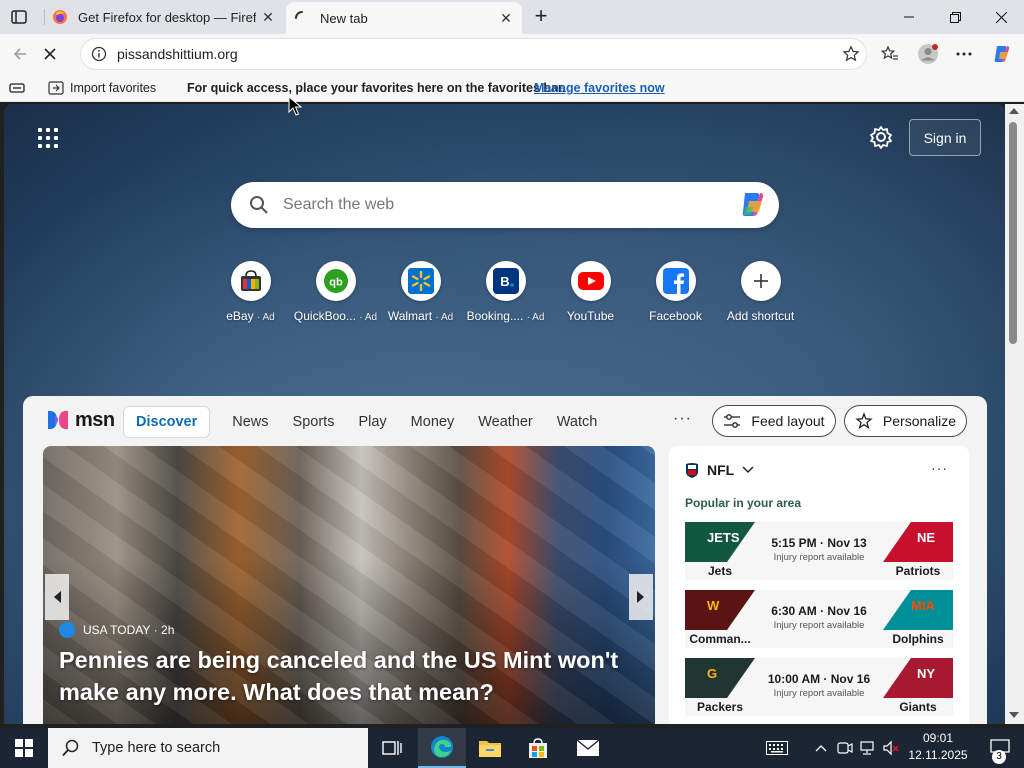 Image resolution: width=1024 pixels, height=768 pixels. I want to click on profile-button, so click(928, 54).